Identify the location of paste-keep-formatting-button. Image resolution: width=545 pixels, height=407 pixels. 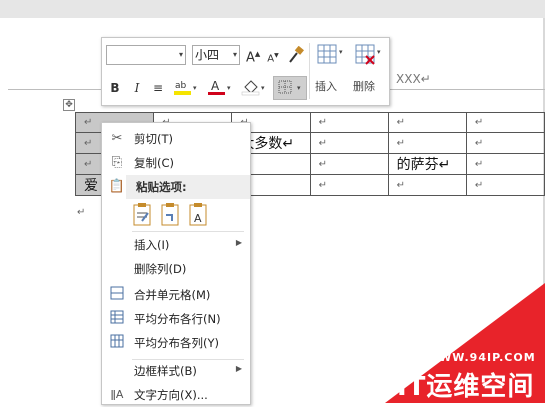
(143, 214).